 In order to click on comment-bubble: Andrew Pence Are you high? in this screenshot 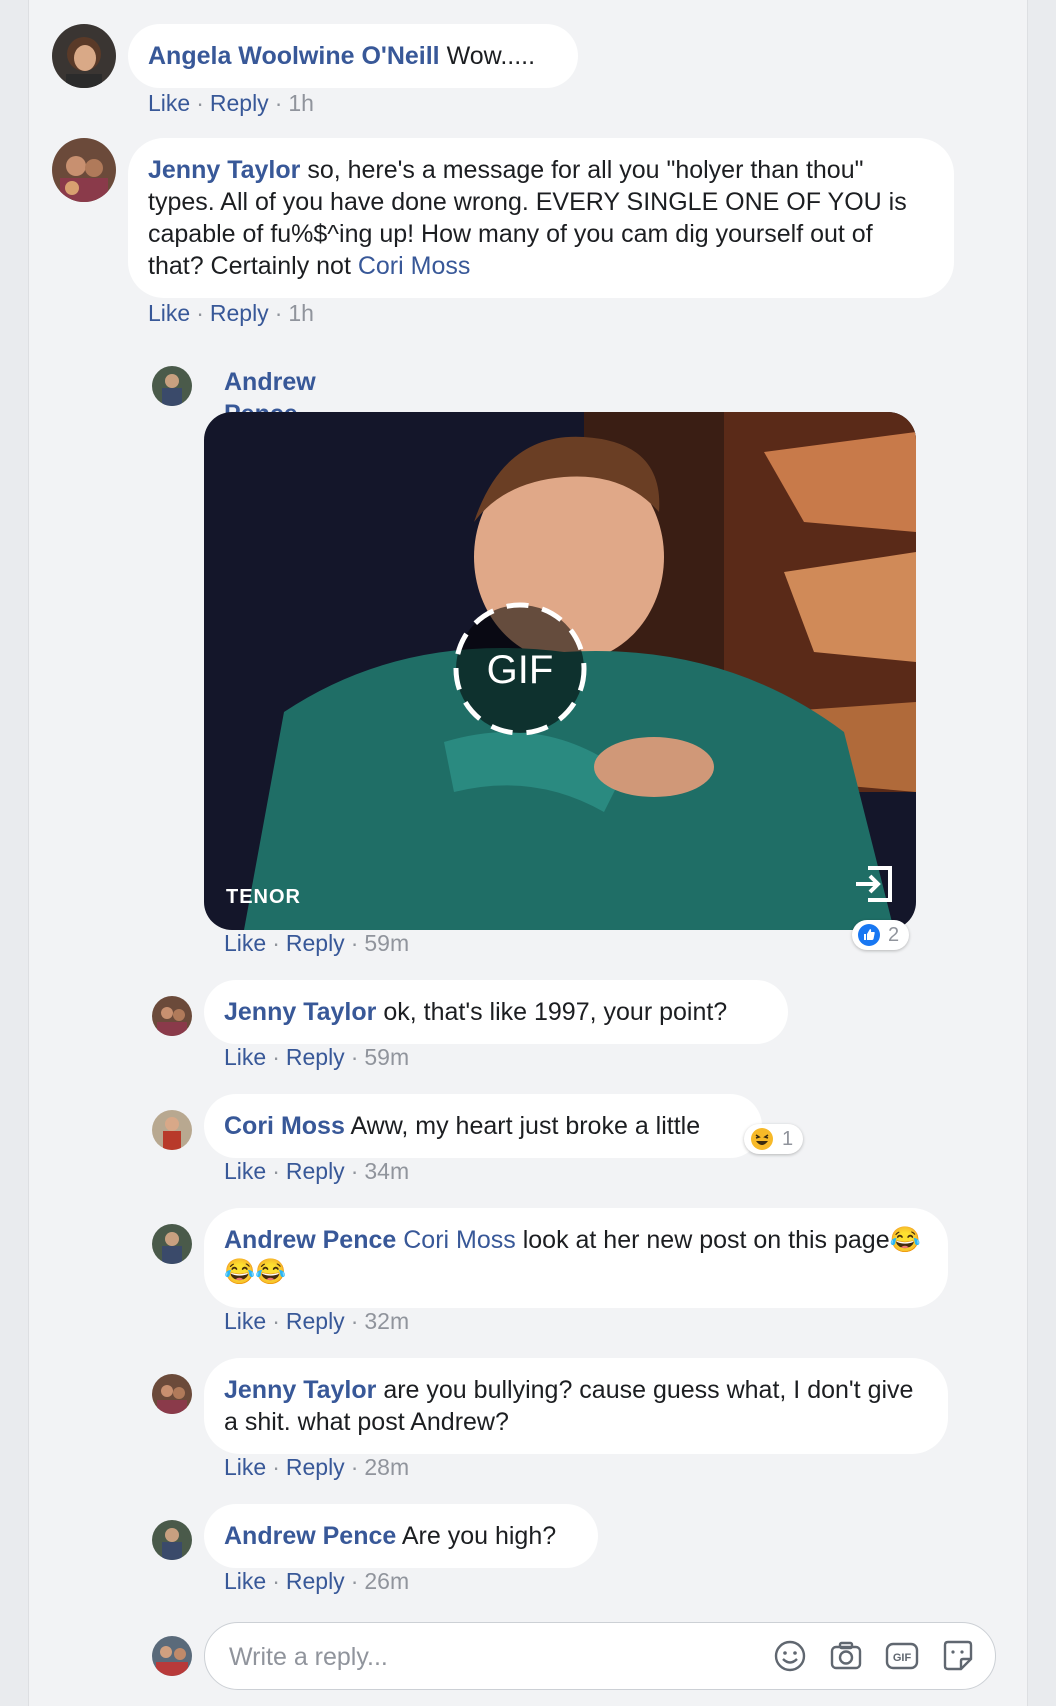, I will do `click(401, 1536)`.